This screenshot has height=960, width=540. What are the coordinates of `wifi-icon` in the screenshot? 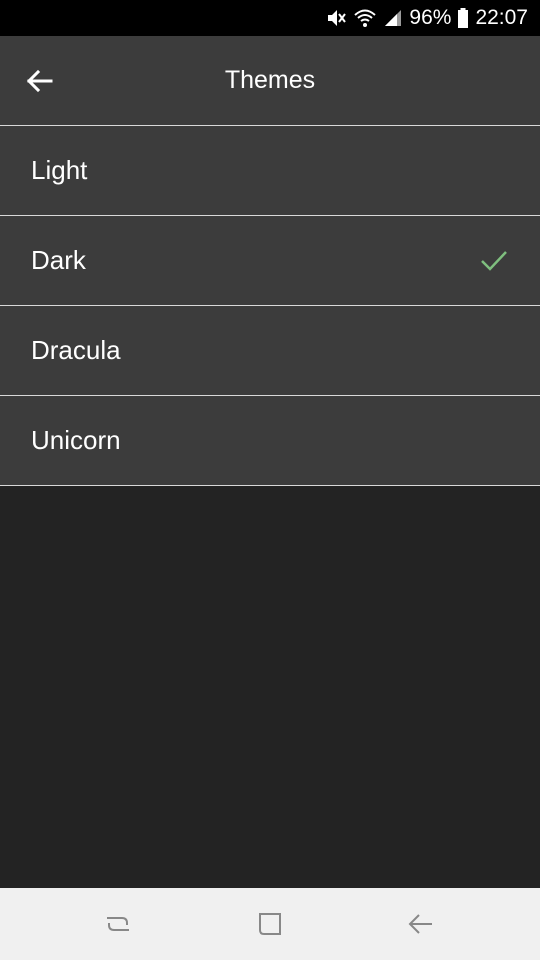 It's located at (365, 18).